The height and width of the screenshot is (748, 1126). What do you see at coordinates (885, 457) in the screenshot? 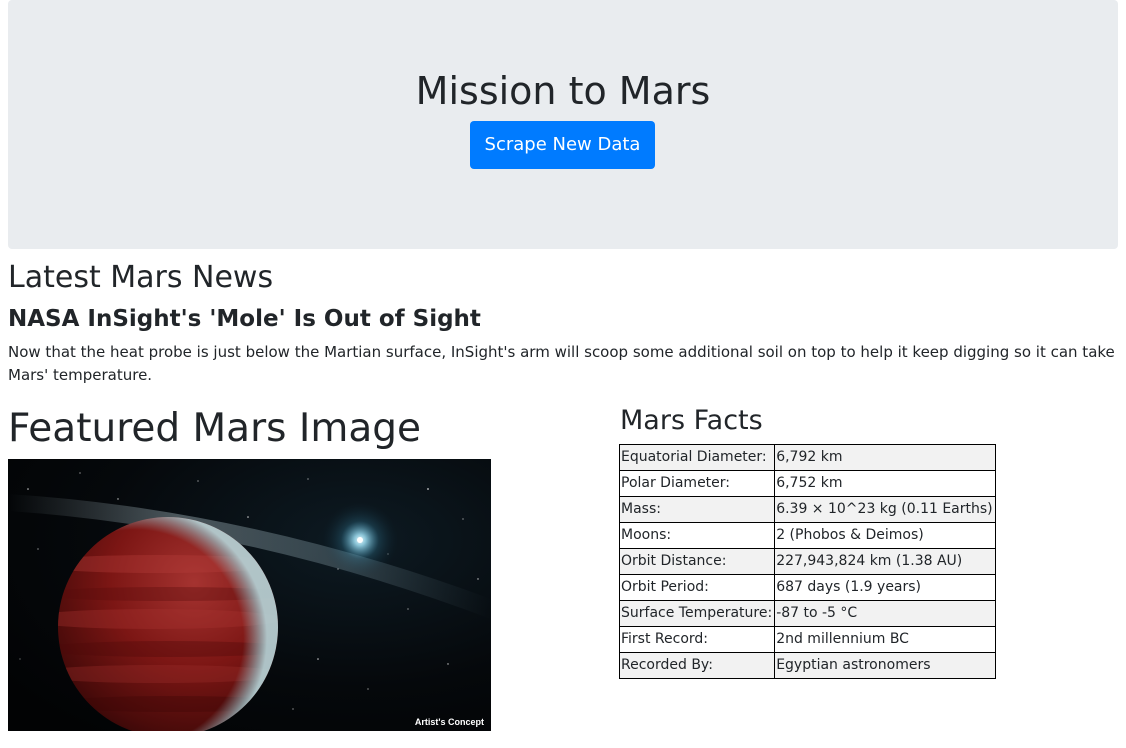
I see `fact-value: 6,792 km` at bounding box center [885, 457].